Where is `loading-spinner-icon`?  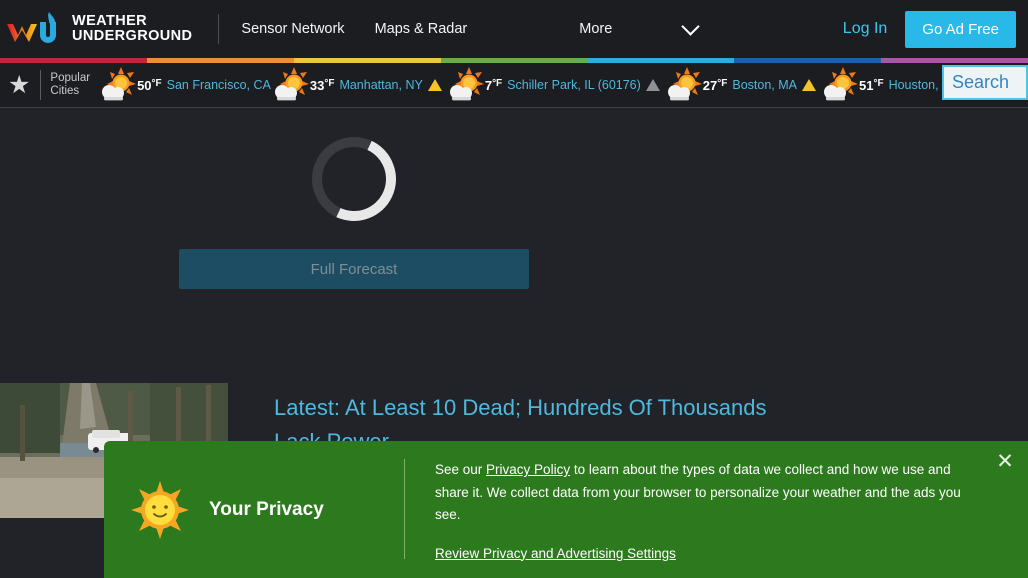
loading-spinner-icon is located at coordinates (354, 179).